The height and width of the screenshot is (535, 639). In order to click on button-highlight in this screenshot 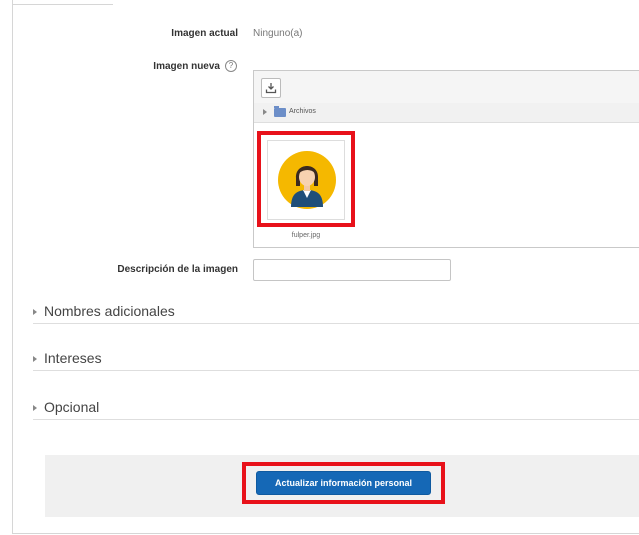, I will do `click(343, 483)`.